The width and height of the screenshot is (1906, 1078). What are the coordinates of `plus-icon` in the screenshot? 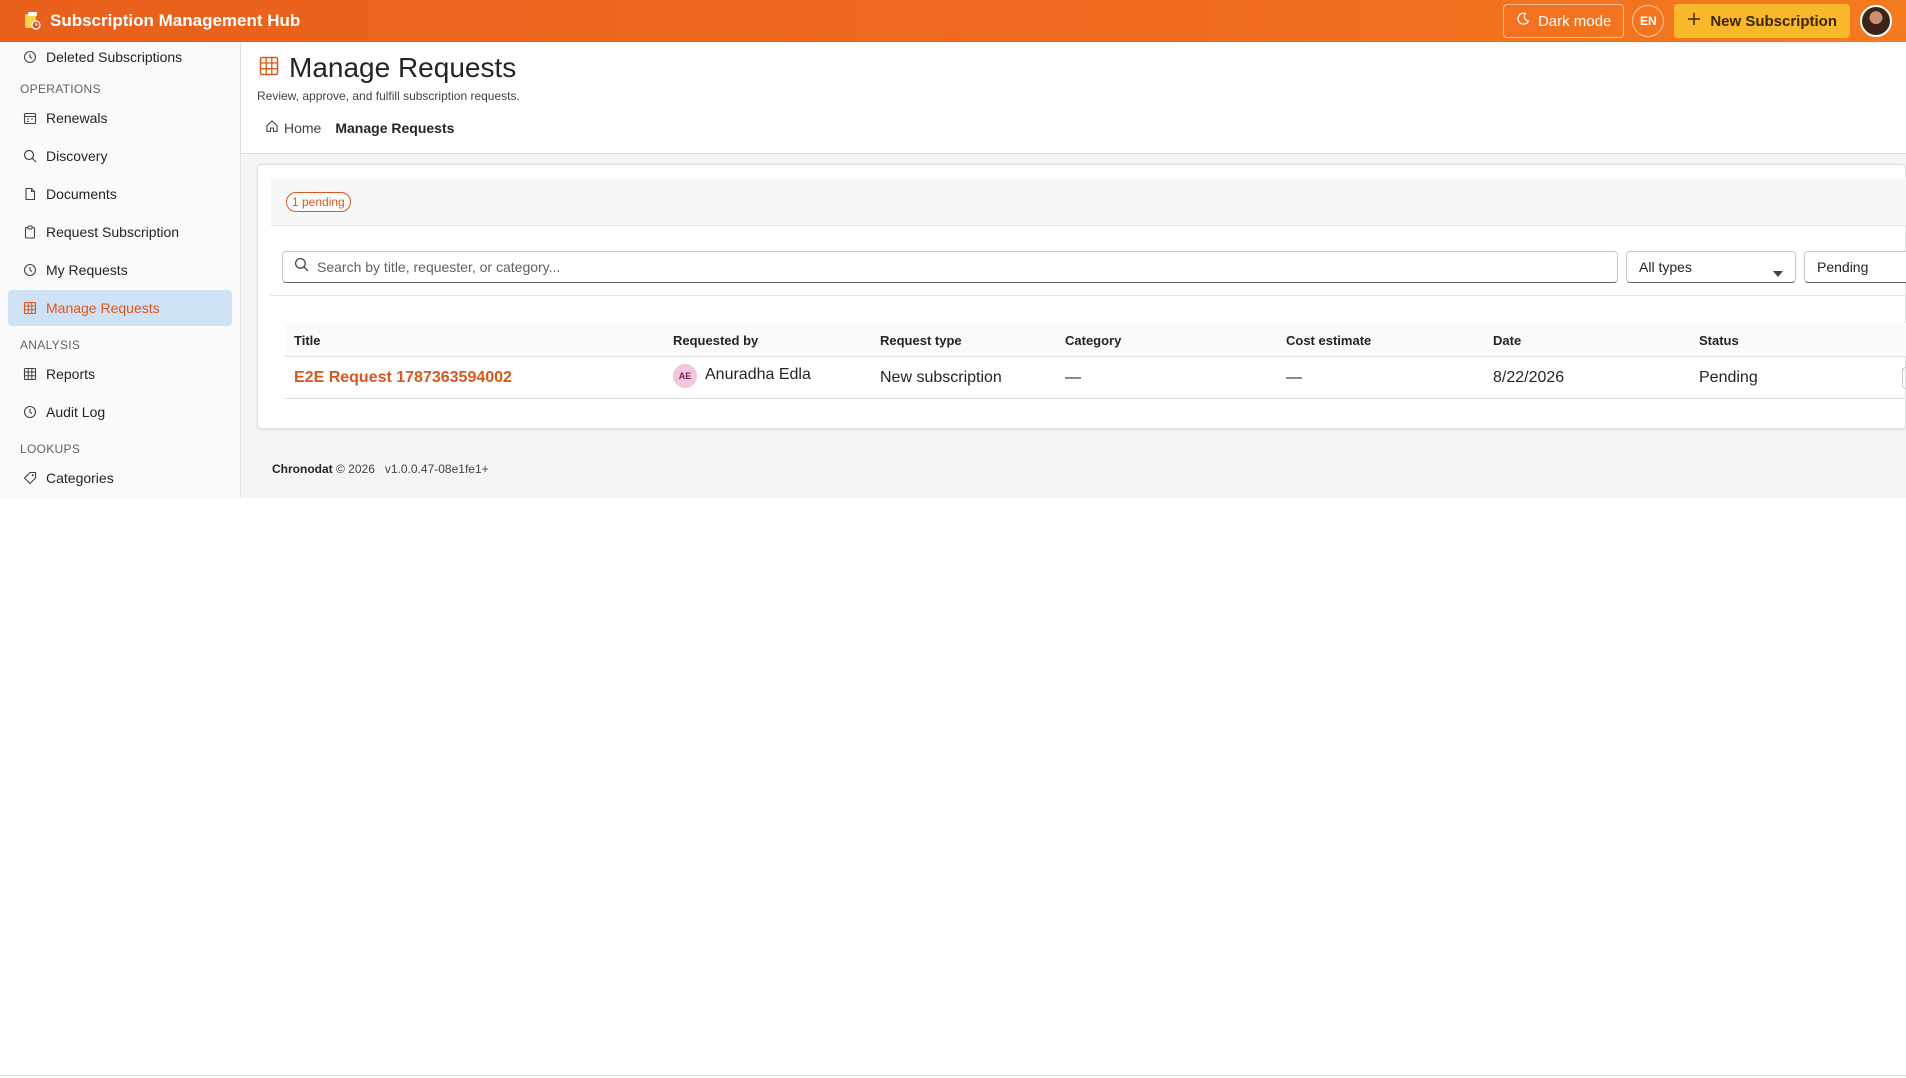 It's located at (1694, 21).